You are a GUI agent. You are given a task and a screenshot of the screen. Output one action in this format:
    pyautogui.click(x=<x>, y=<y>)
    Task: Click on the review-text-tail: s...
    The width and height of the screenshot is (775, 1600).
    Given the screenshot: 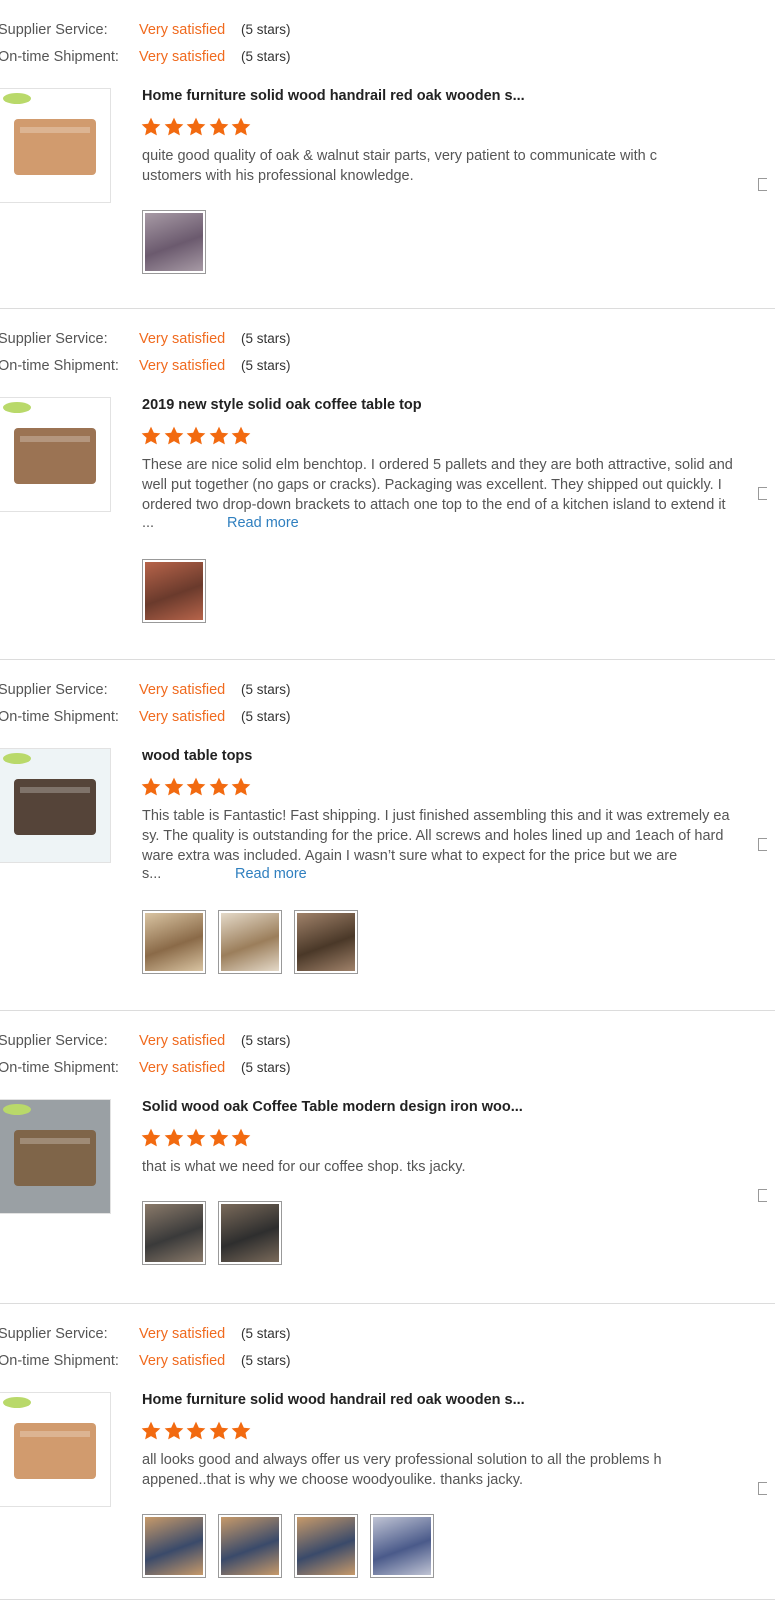 What is the action you would take?
    pyautogui.click(x=152, y=874)
    